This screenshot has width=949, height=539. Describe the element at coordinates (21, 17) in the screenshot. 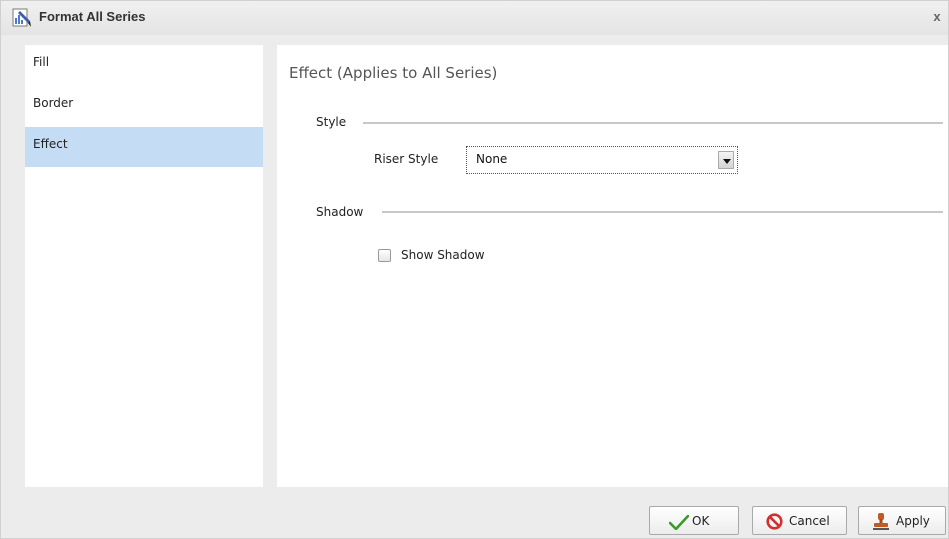

I see `chart-format-icon` at that location.